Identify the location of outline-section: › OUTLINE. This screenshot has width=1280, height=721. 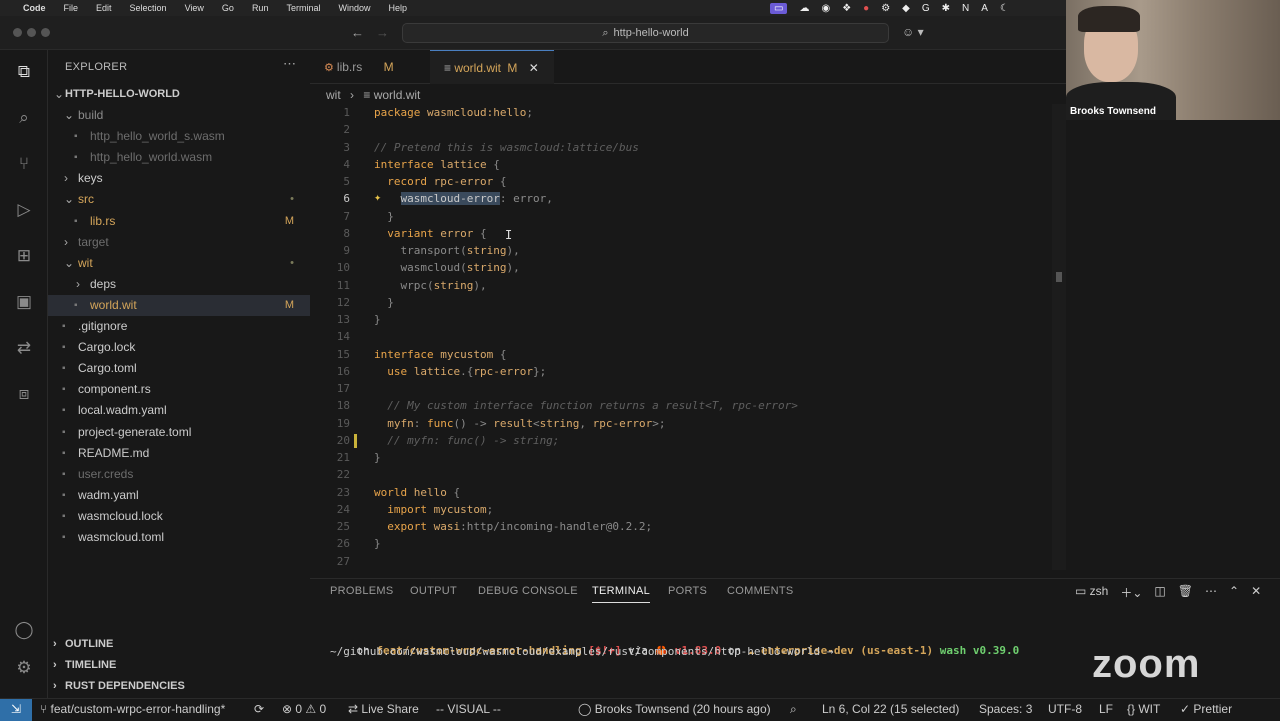
(179, 644).